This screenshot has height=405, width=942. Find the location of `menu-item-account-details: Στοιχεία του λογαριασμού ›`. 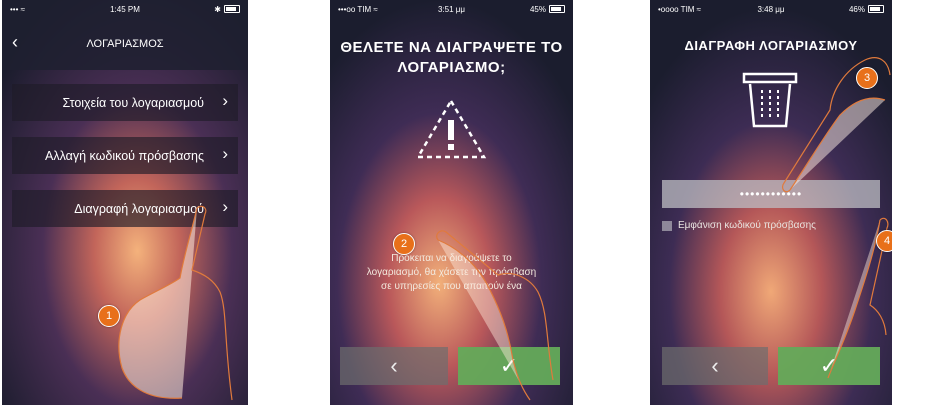

menu-item-account-details: Στοιχεία του λογαριασμού › is located at coordinates (125, 102).